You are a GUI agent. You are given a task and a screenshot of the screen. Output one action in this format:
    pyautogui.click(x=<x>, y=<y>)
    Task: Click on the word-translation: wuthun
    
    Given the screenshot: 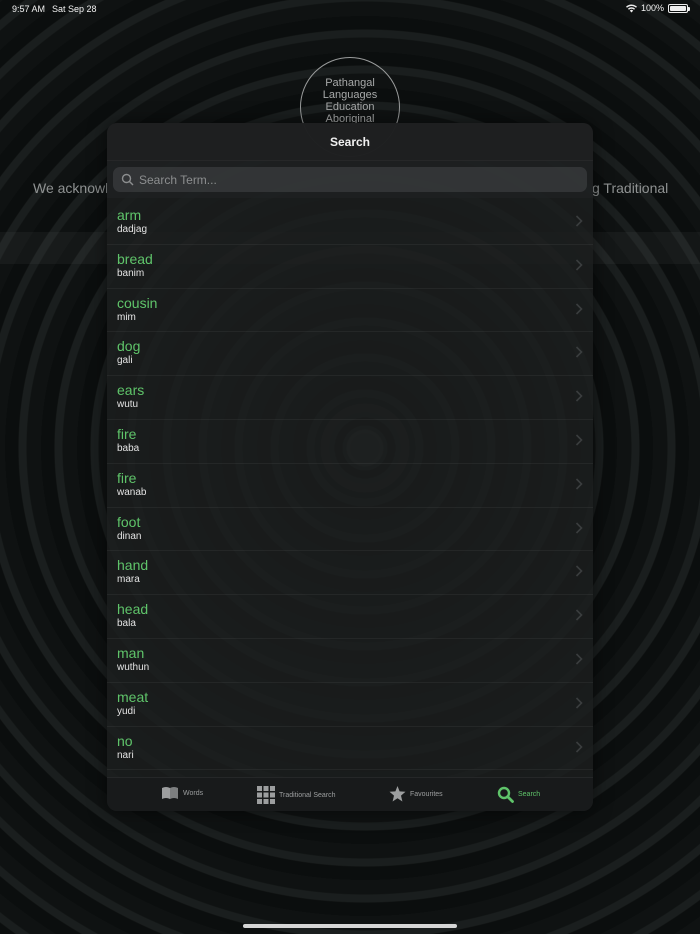 What is the action you would take?
    pyautogui.click(x=133, y=667)
    